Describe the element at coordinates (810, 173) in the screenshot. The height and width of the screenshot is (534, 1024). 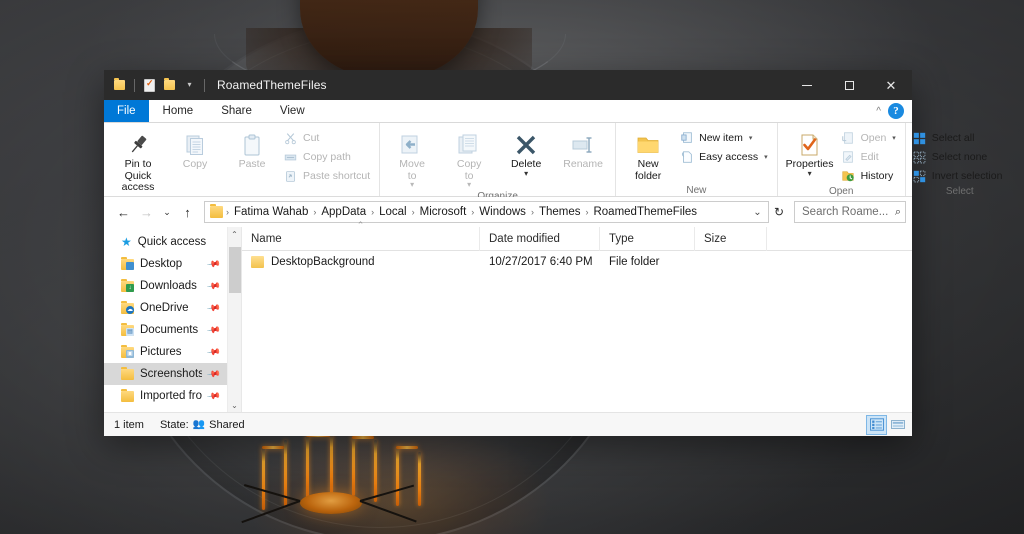
I see `properties-dropdown-icon: ▾` at that location.